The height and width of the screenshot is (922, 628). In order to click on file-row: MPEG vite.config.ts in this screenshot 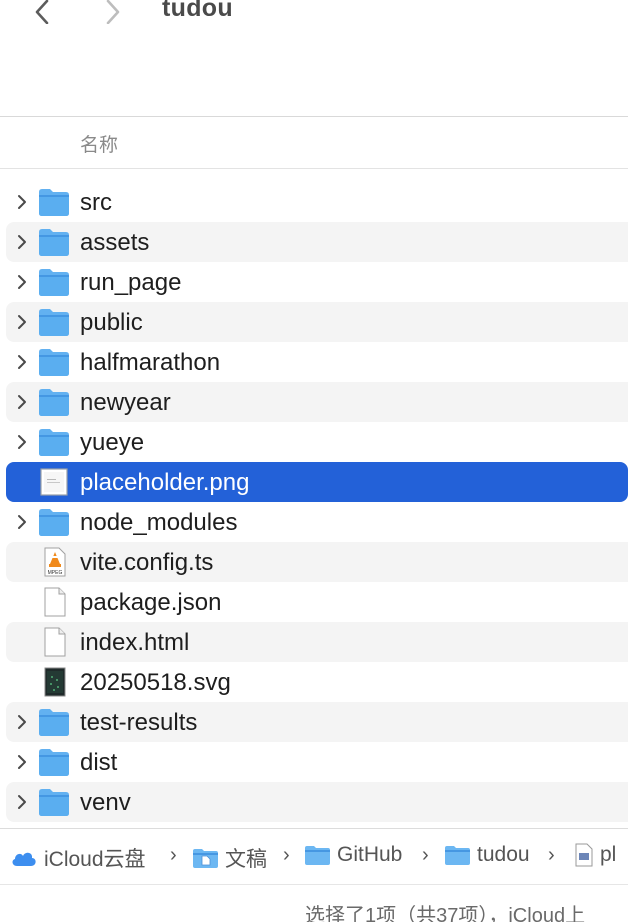, I will do `click(317, 562)`.